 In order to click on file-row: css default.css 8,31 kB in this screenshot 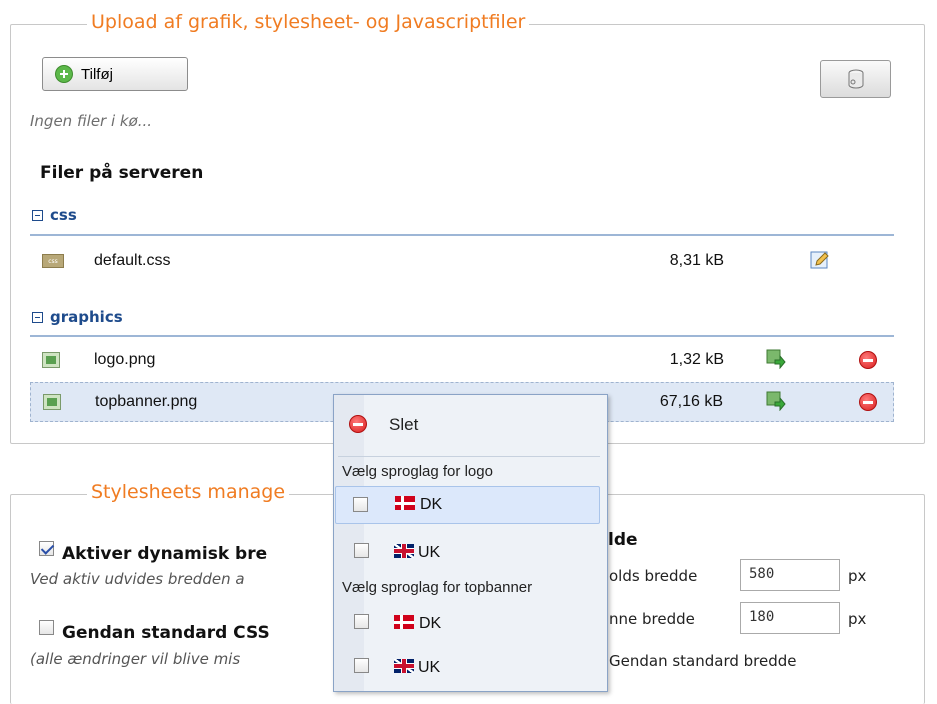, I will do `click(462, 261)`.